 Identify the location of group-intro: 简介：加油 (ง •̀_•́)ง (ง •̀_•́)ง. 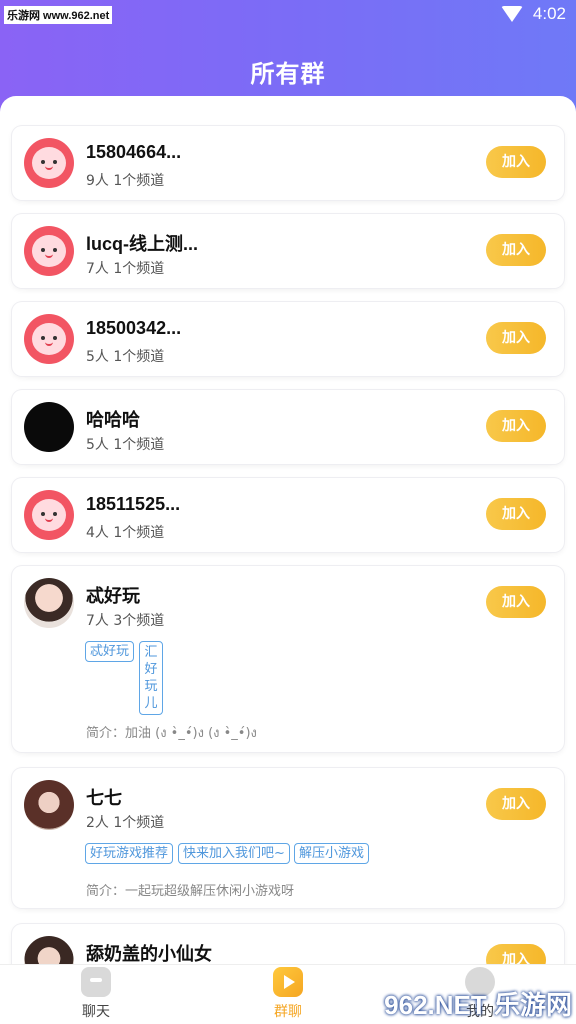
(171, 733).